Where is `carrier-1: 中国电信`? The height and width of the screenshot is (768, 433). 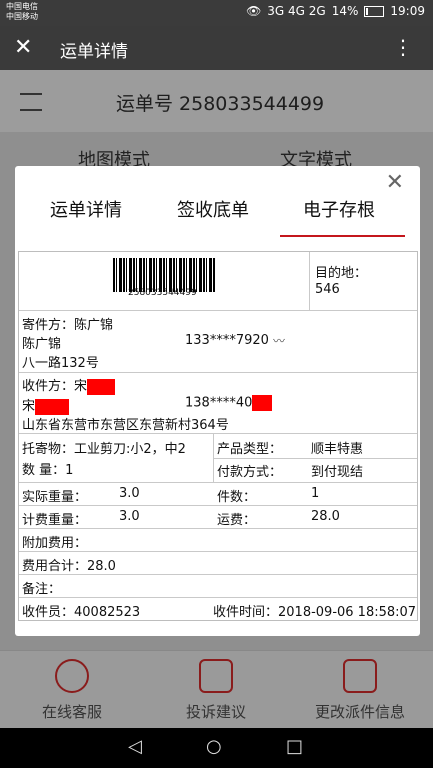
carrier-1: 中国电信 is located at coordinates (22, 6).